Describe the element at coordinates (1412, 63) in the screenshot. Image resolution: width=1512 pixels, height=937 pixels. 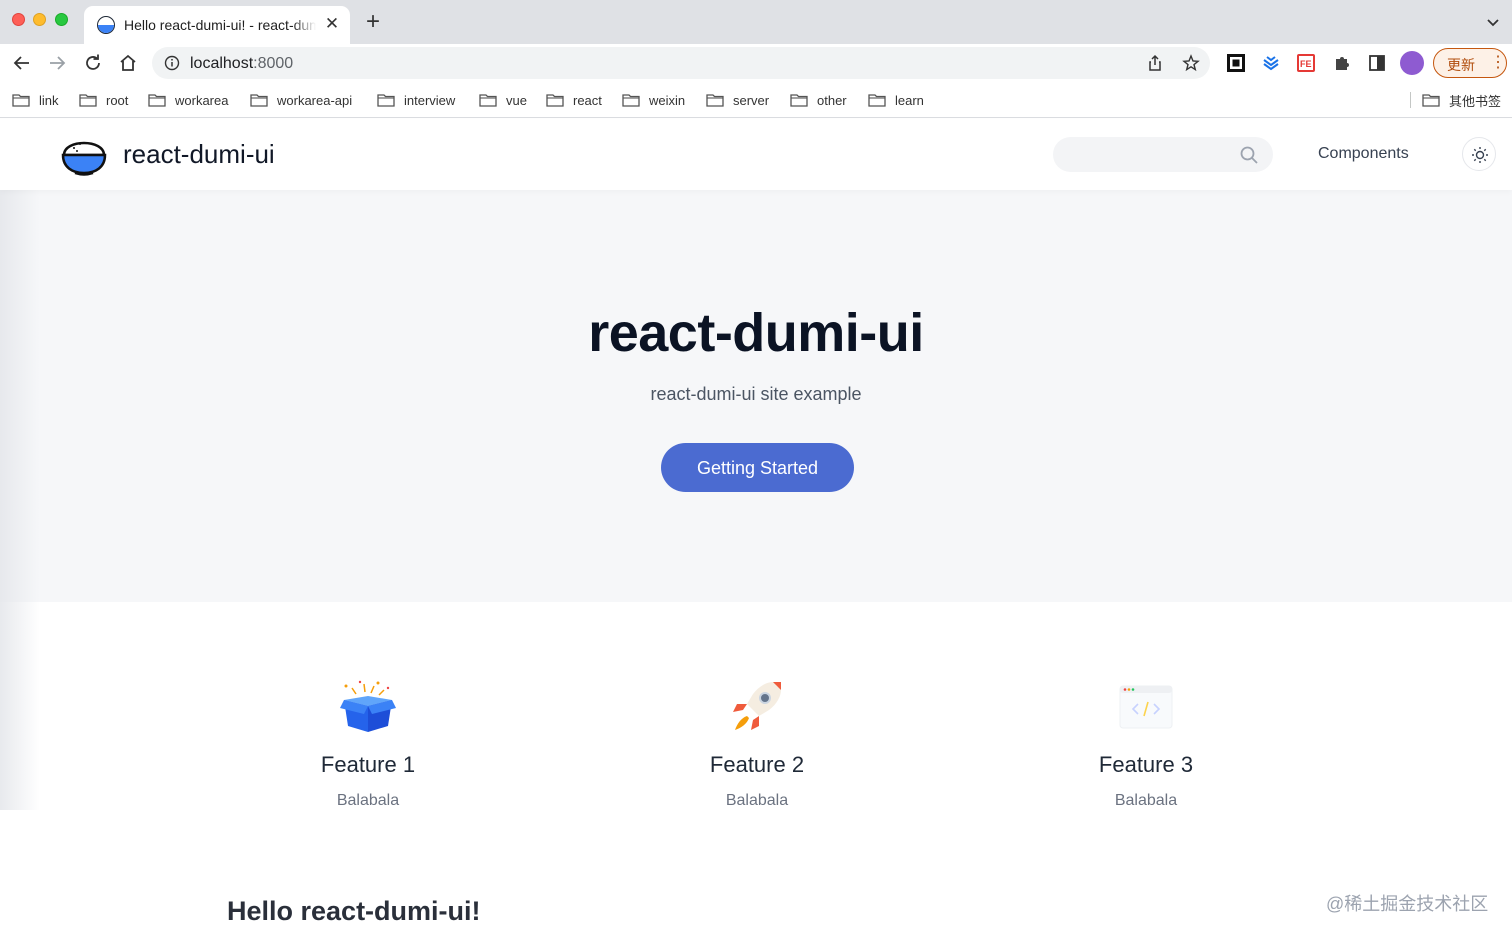
I see `profile-avatar` at that location.